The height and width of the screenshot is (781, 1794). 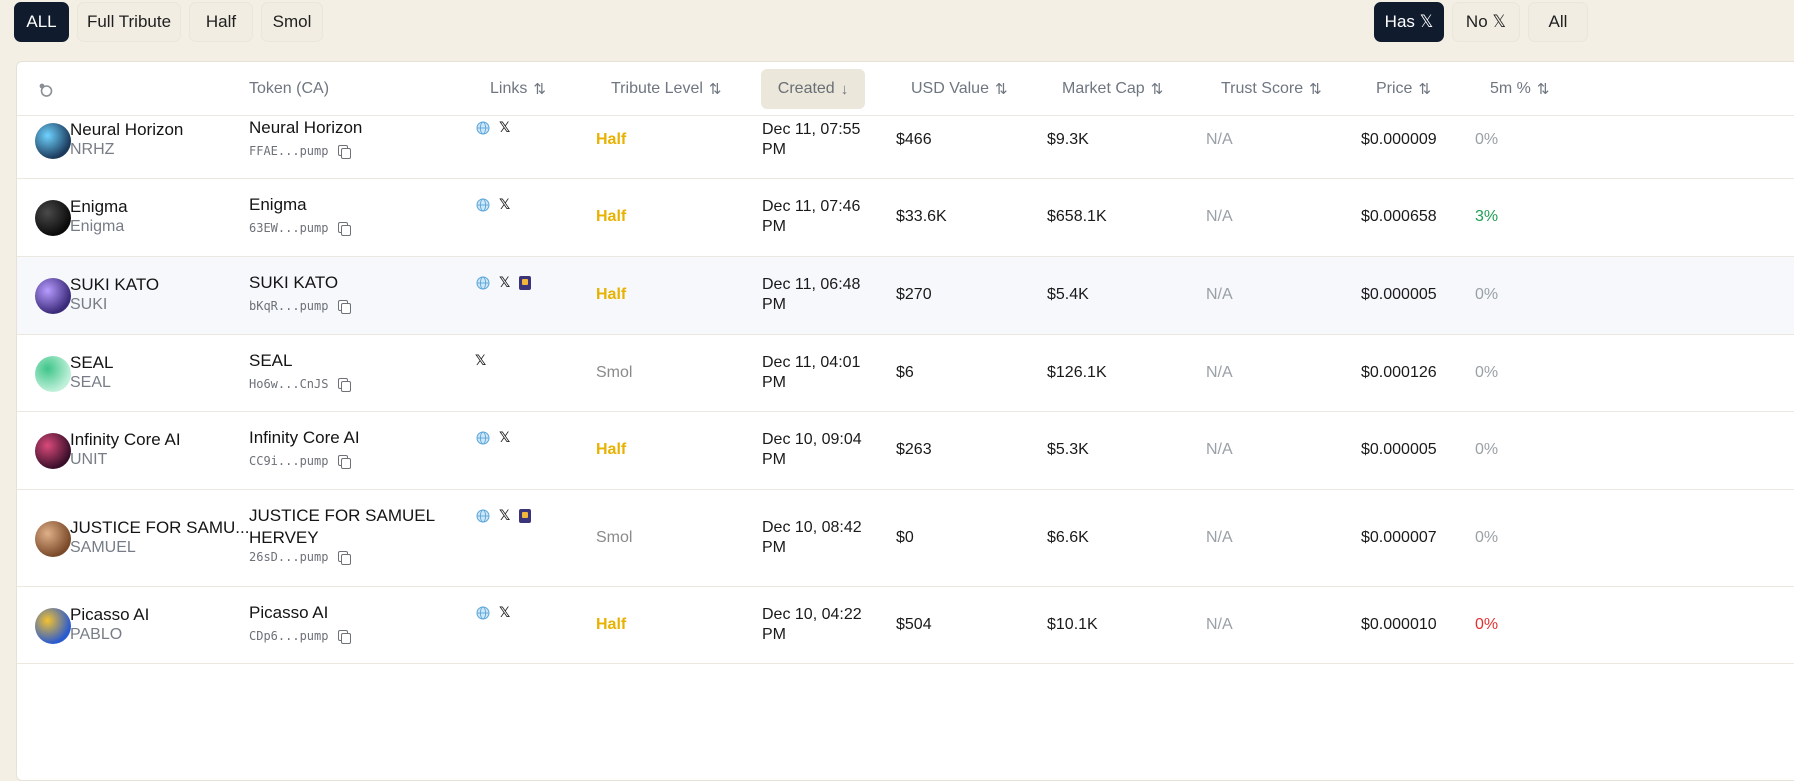 What do you see at coordinates (126, 139) in the screenshot?
I see `token-identity: Neural Horizon NRHZ` at bounding box center [126, 139].